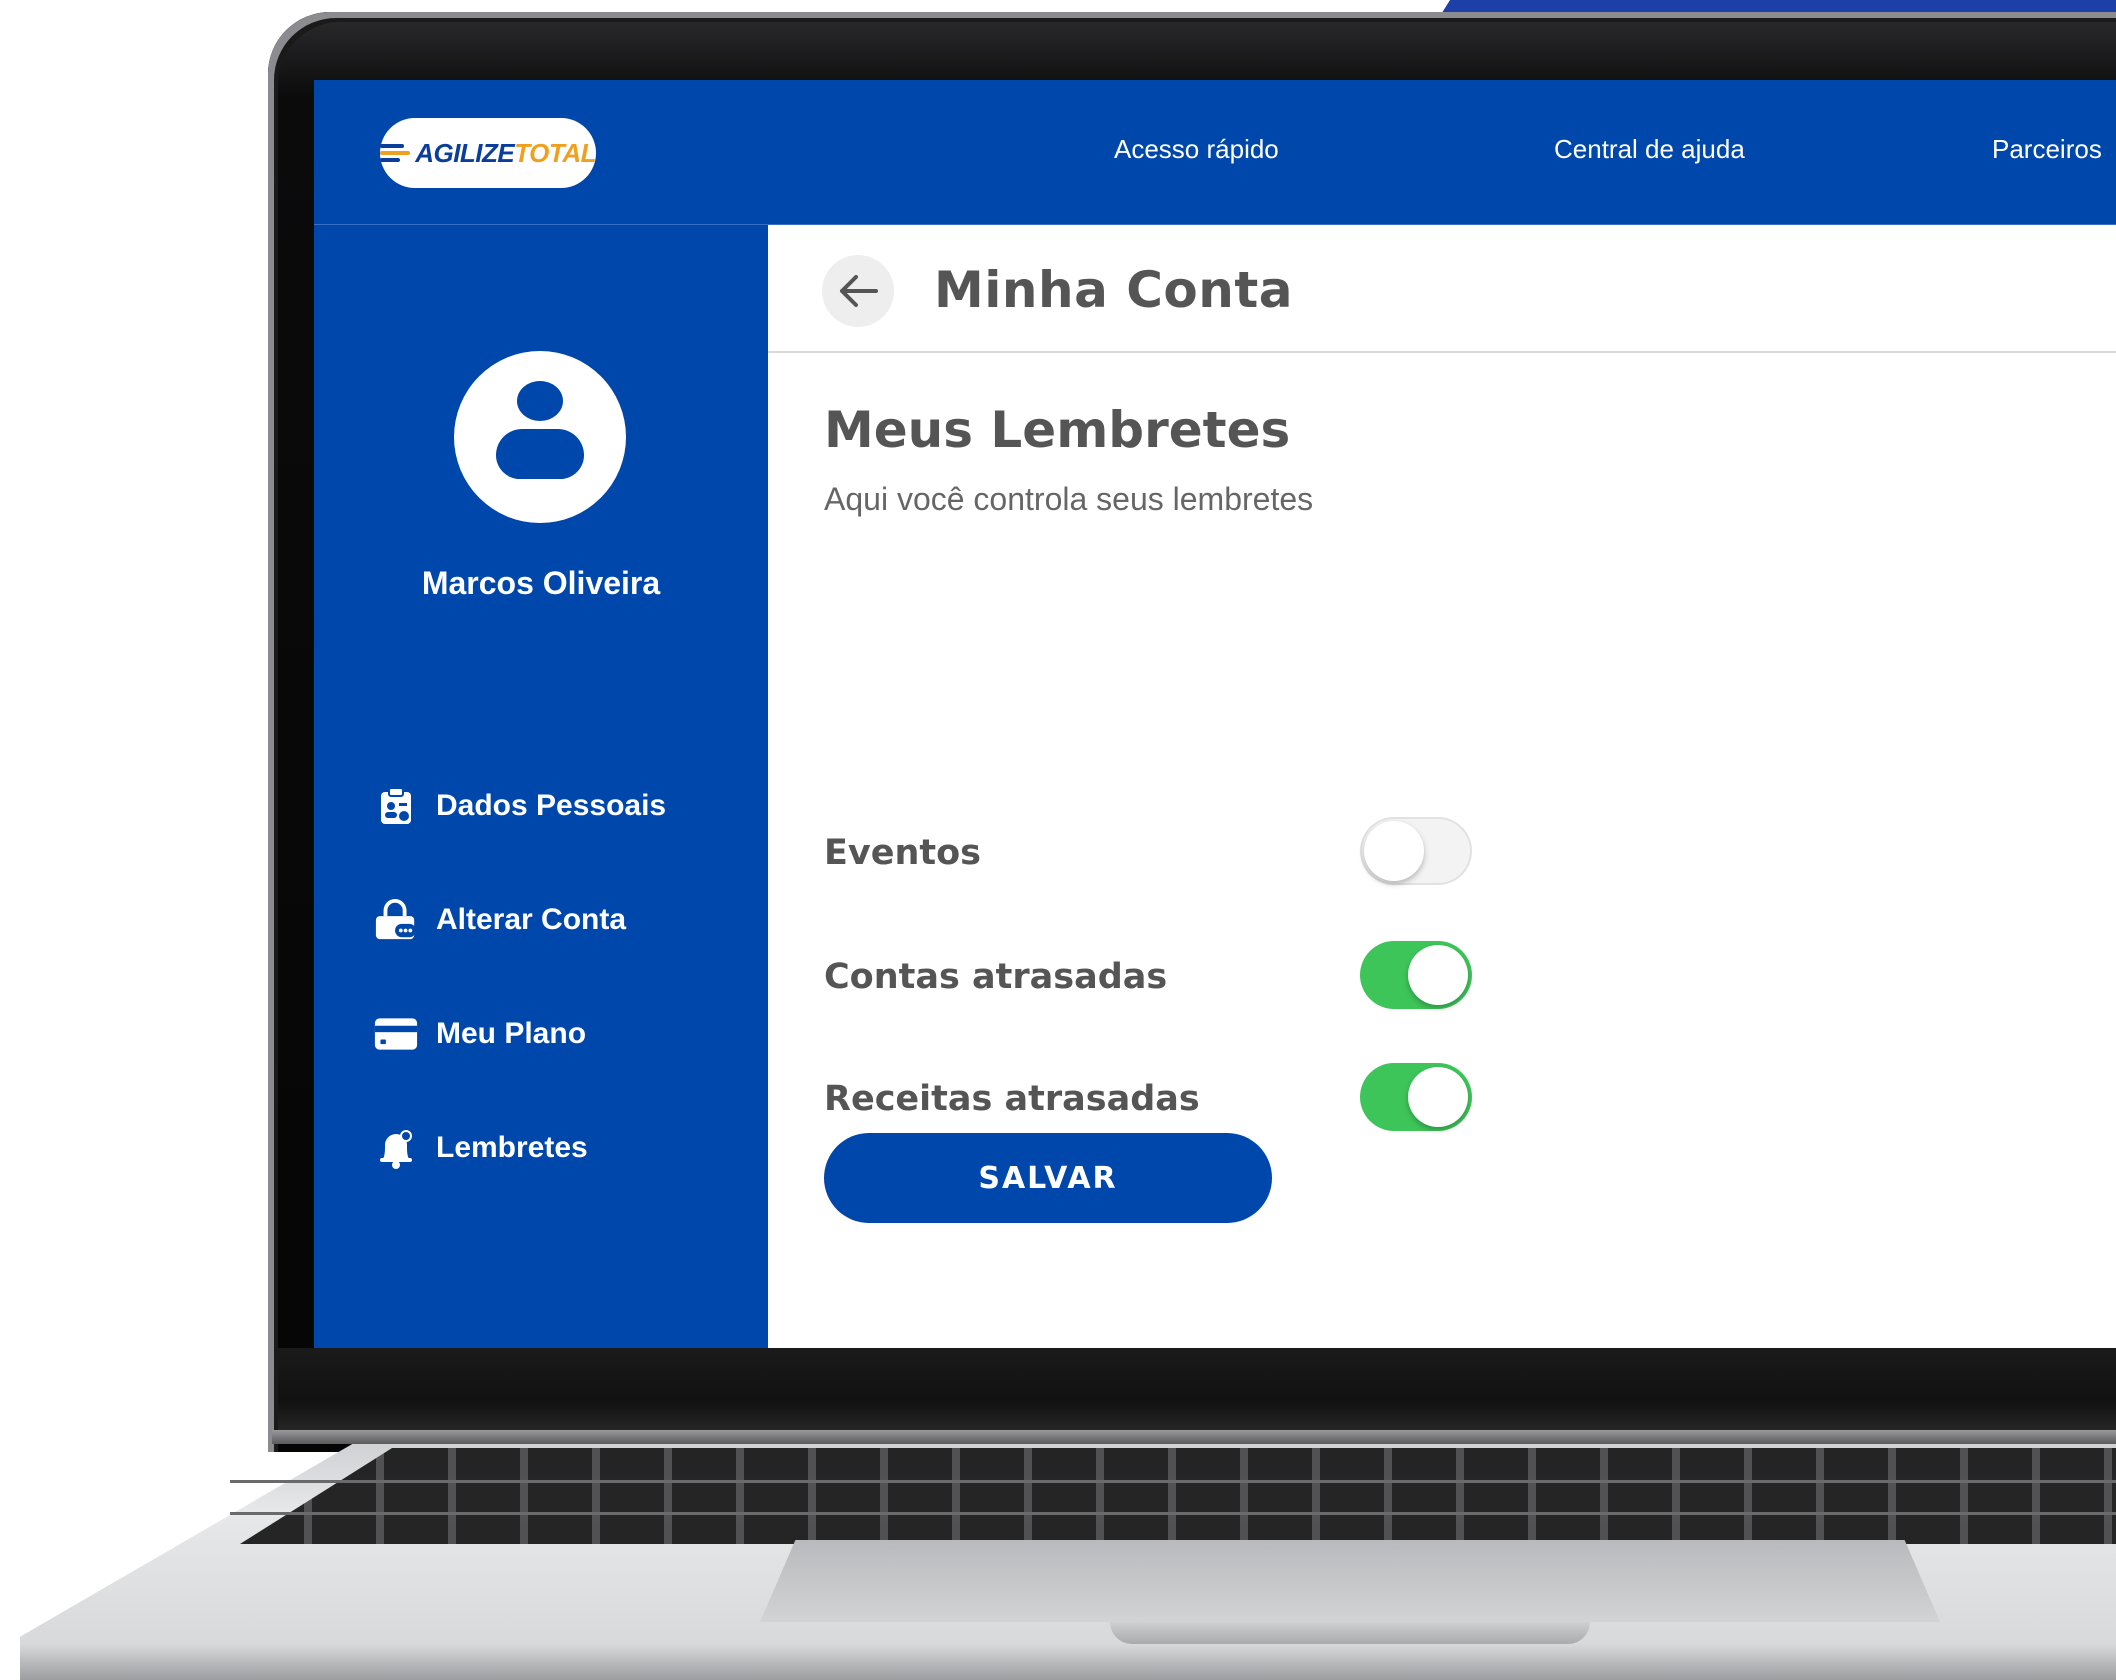 This screenshot has height=1680, width=2116. Describe the element at coordinates (1114, 290) in the screenshot. I see `page-title: Minha Conta` at that location.